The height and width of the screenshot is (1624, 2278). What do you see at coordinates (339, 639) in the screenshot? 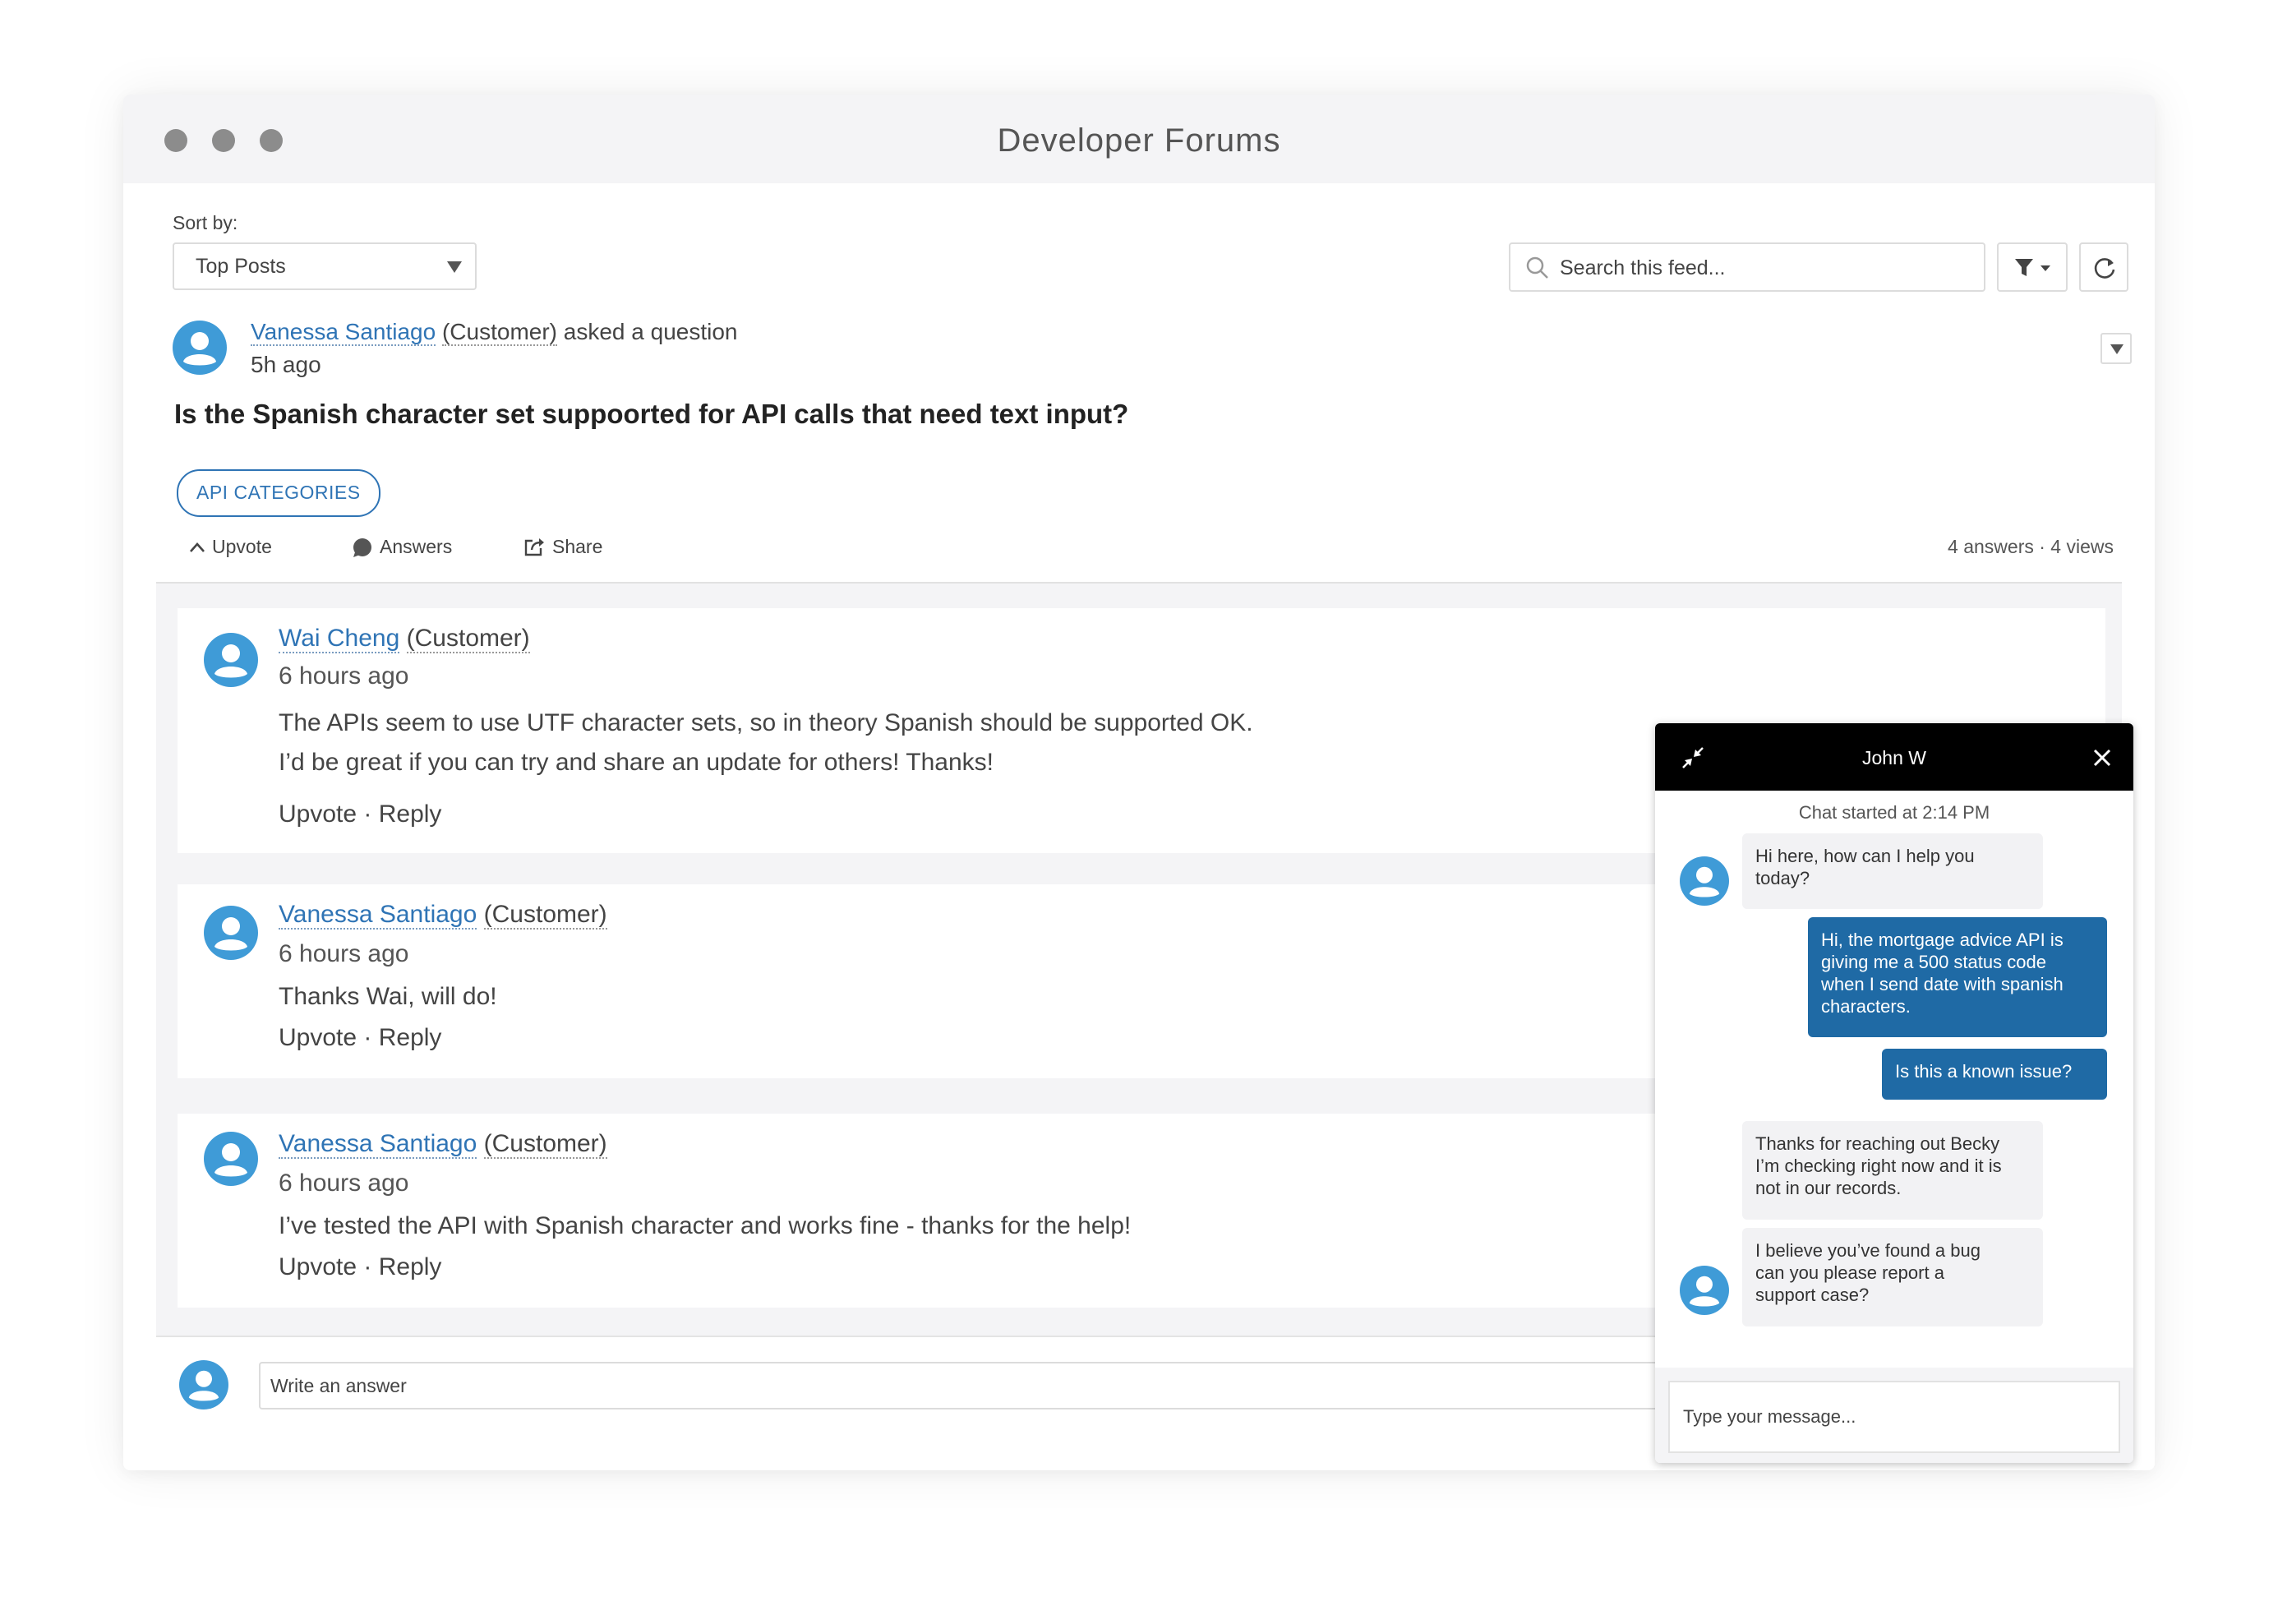
I see `comment-author-link: Wai Cheng` at bounding box center [339, 639].